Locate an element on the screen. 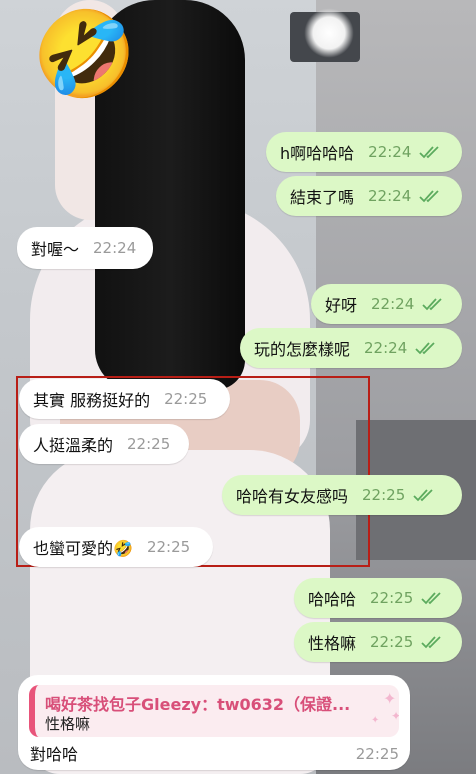 This screenshot has width=476, height=774. message-text: h啊哈哈哈 is located at coordinates (317, 153).